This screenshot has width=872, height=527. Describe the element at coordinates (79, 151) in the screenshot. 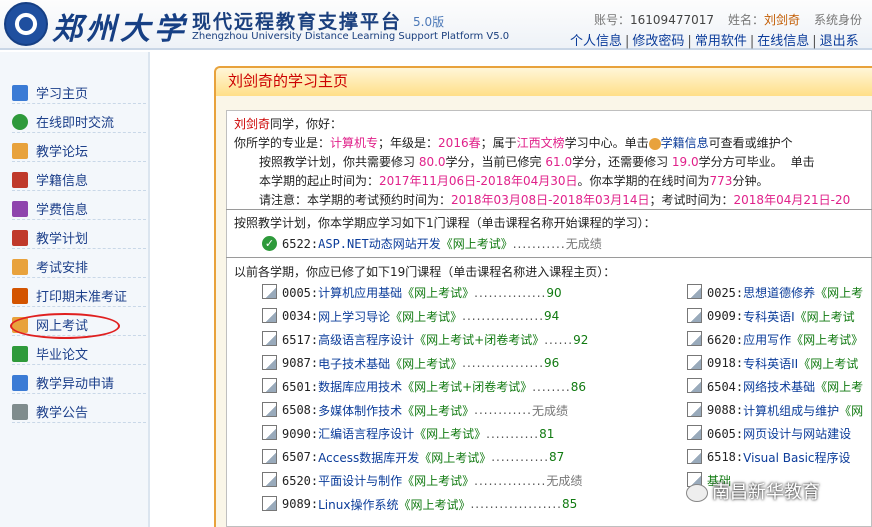

I see `sidebar-item-forum: 教学论坛` at that location.